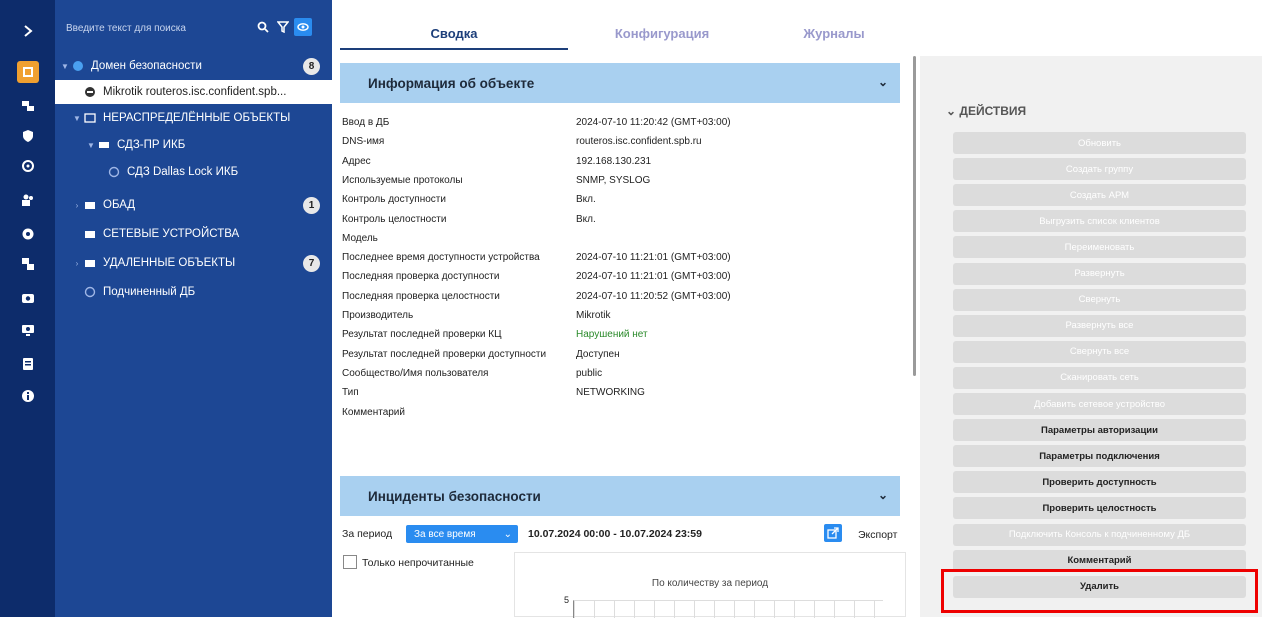 This screenshot has height=618, width=1262. What do you see at coordinates (834, 33) in the screenshot?
I see `tab-logs: Журналы` at bounding box center [834, 33].